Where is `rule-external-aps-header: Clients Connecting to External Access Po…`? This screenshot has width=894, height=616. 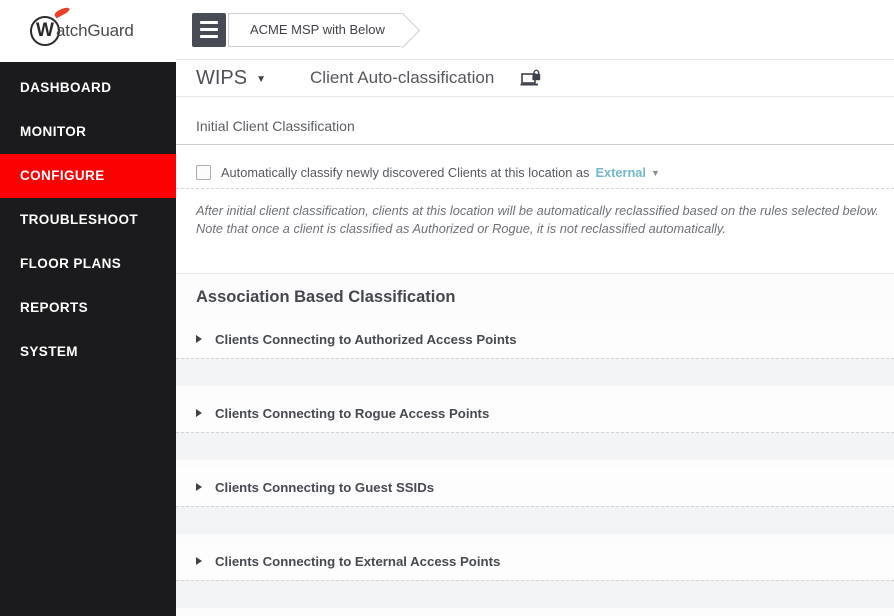
rule-external-aps-header: Clients Connecting to External Access Po… is located at coordinates (535, 561).